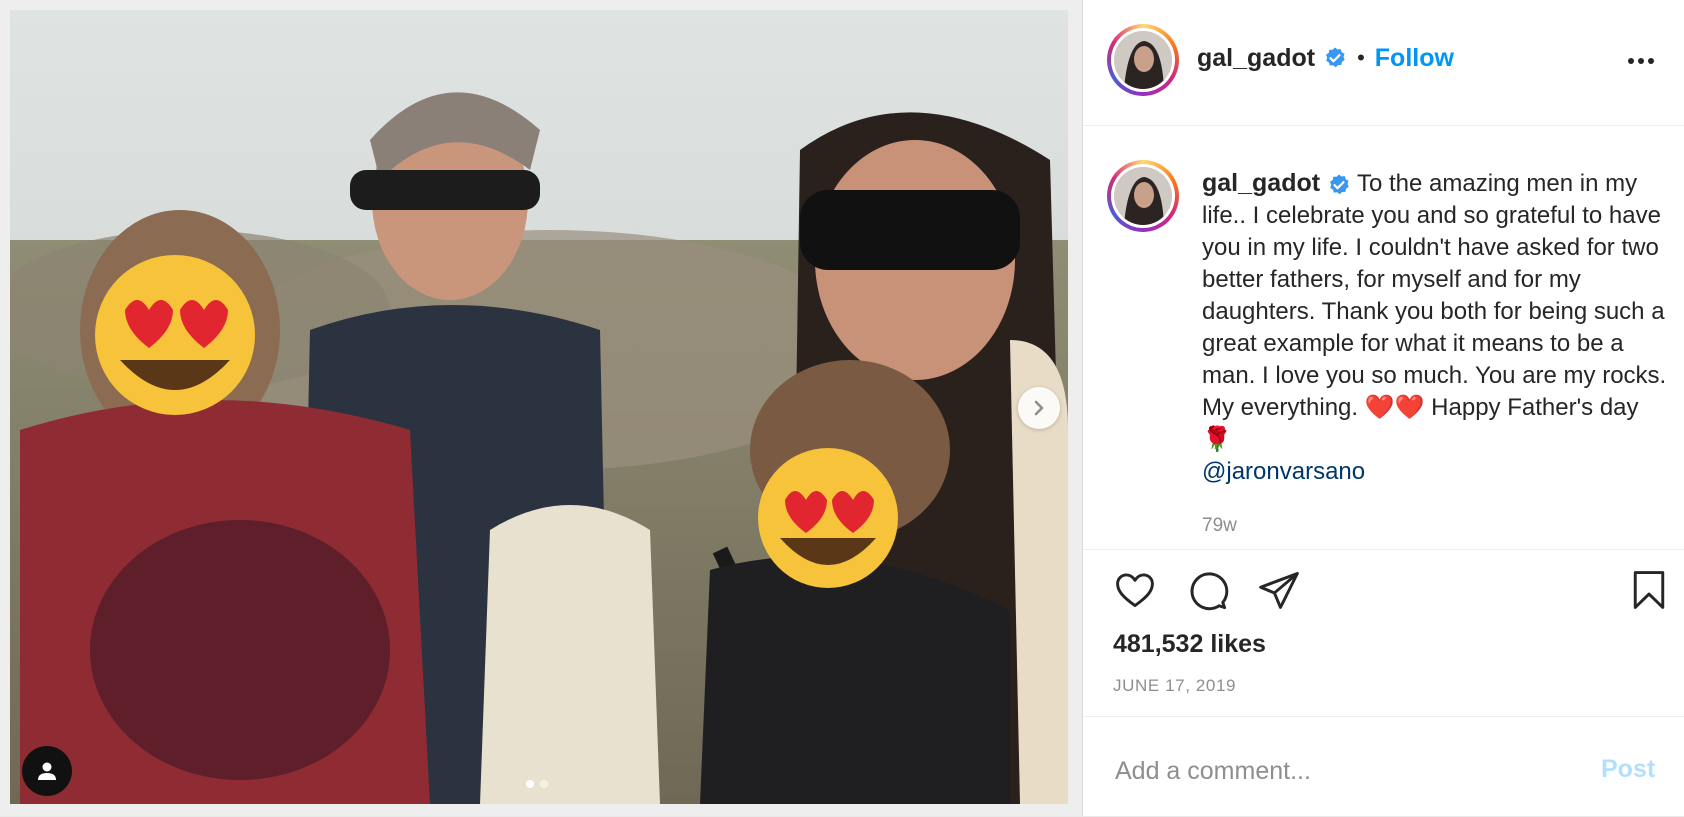  What do you see at coordinates (1414, 58) in the screenshot?
I see `follow-button: Follow` at bounding box center [1414, 58].